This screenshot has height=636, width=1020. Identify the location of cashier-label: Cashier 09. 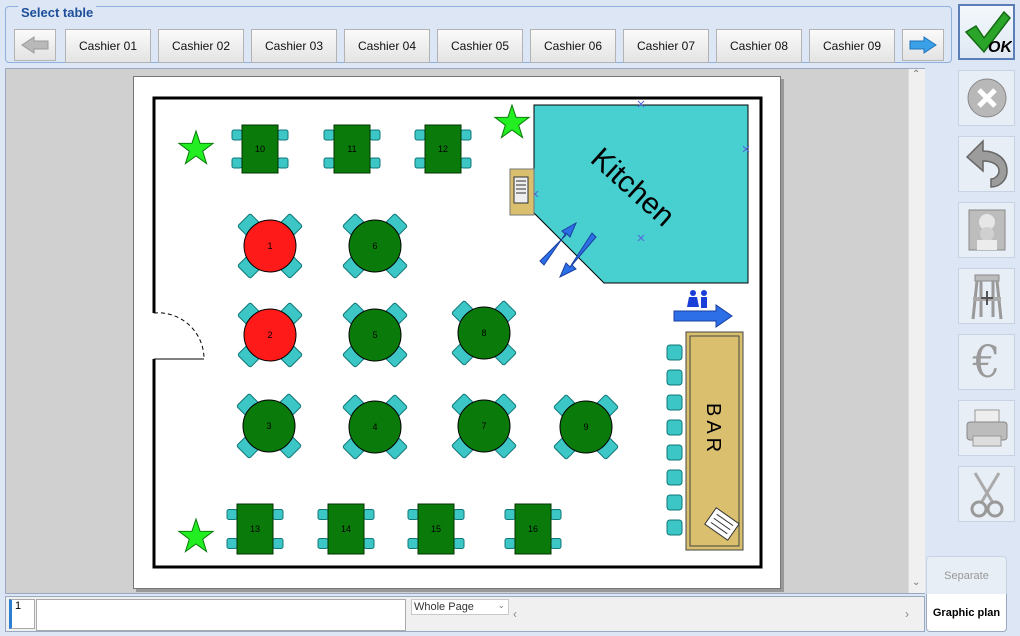
(852, 46).